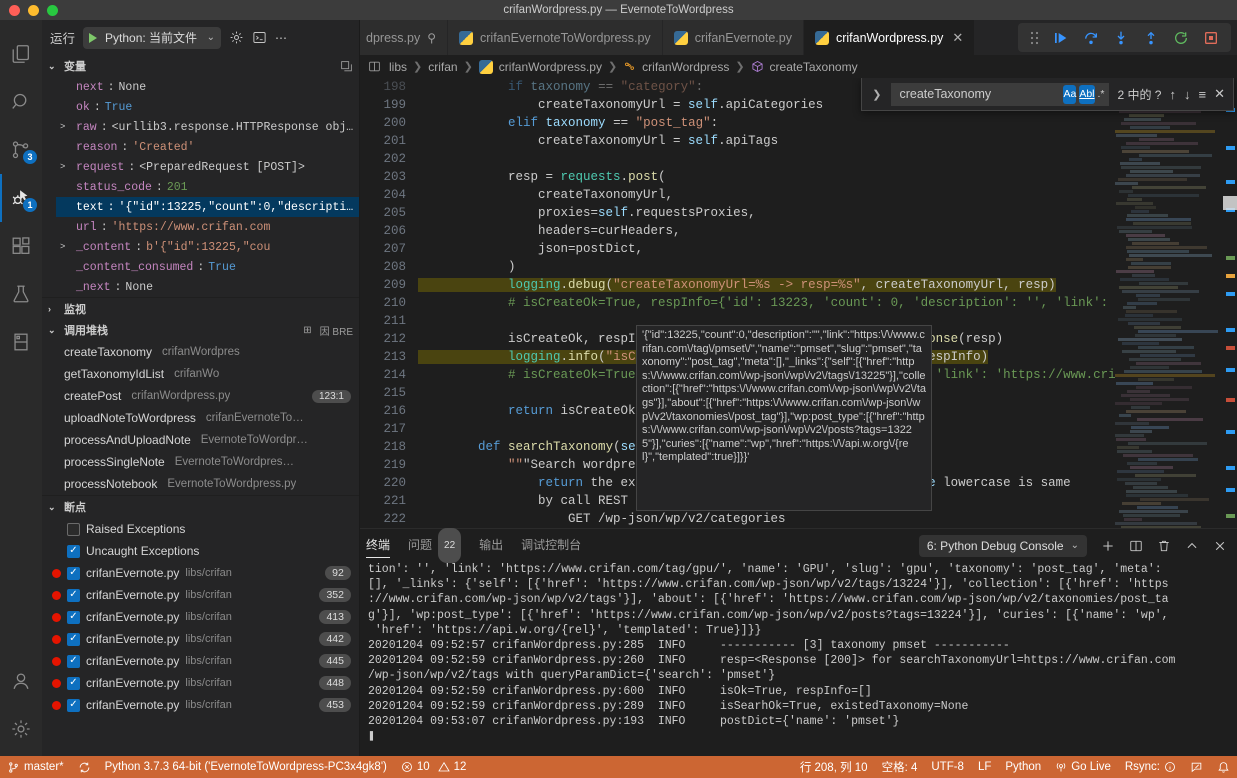 The width and height of the screenshot is (1237, 778). What do you see at coordinates (1034, 38) in the screenshot?
I see `drag-handle-icon` at bounding box center [1034, 38].